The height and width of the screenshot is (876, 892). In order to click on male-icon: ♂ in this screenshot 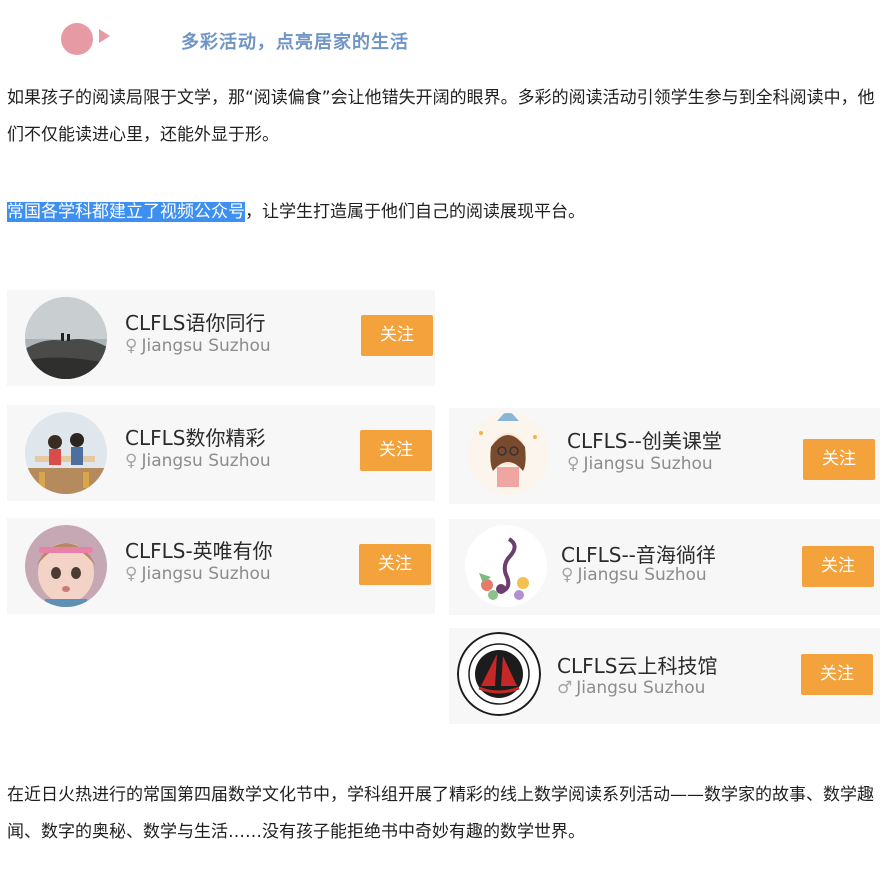, I will do `click(565, 688)`.